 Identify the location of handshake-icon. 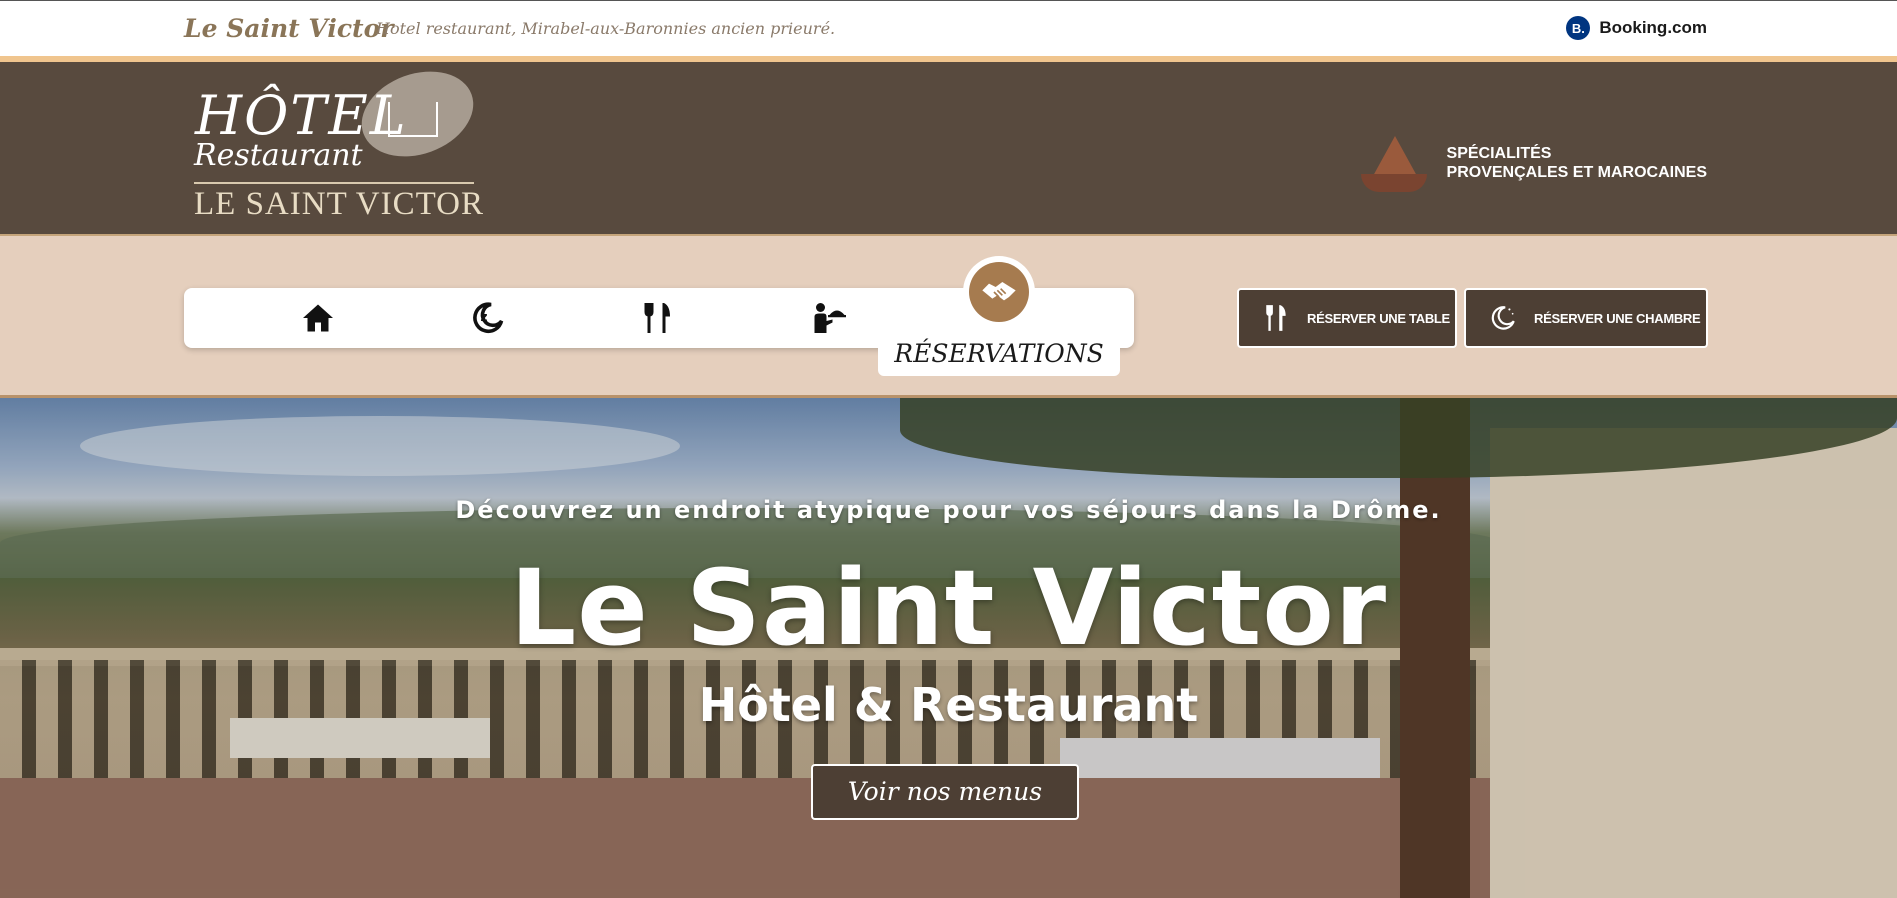
(999, 291).